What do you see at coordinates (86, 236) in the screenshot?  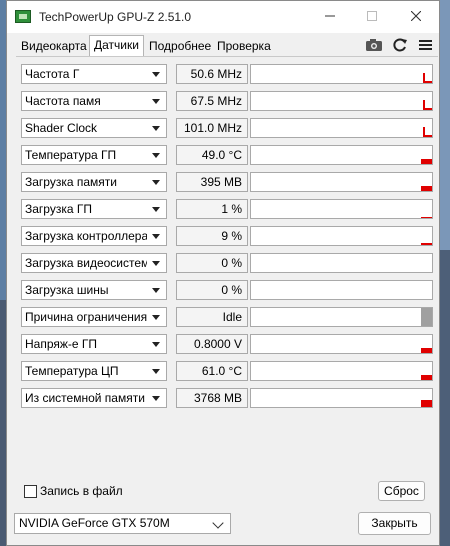 I see `sensor-label: Загрузка контроллера пам` at bounding box center [86, 236].